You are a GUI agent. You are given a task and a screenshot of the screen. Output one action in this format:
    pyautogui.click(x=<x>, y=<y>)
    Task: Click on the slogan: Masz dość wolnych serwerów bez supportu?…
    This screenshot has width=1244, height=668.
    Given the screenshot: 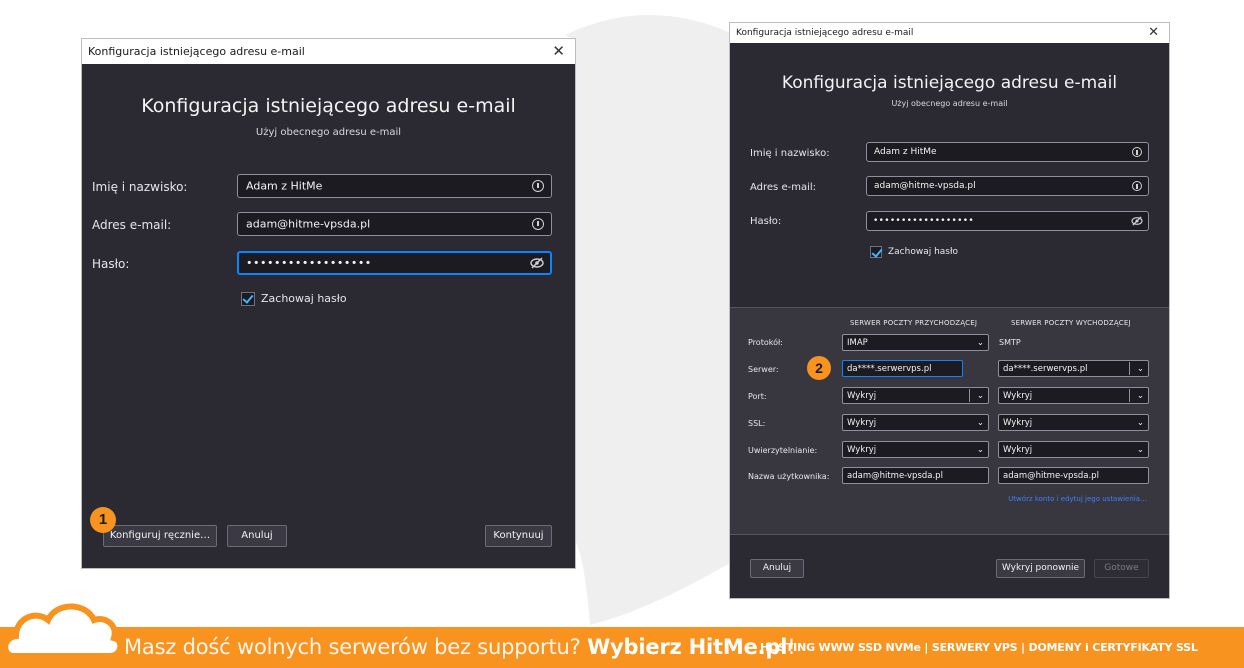 What is the action you would take?
    pyautogui.click(x=460, y=647)
    